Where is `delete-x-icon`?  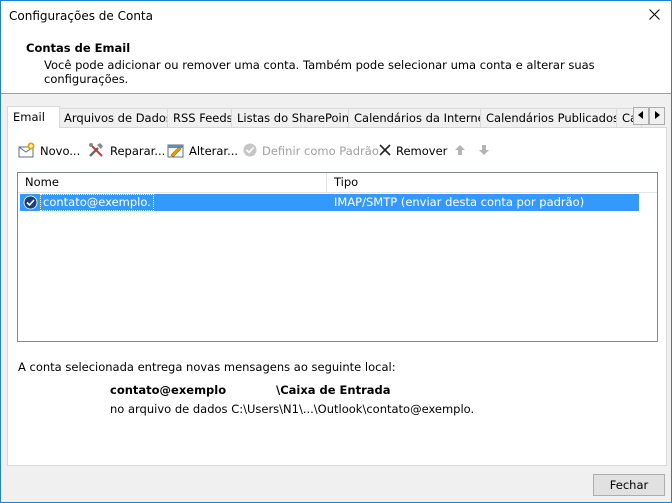 delete-x-icon is located at coordinates (385, 151).